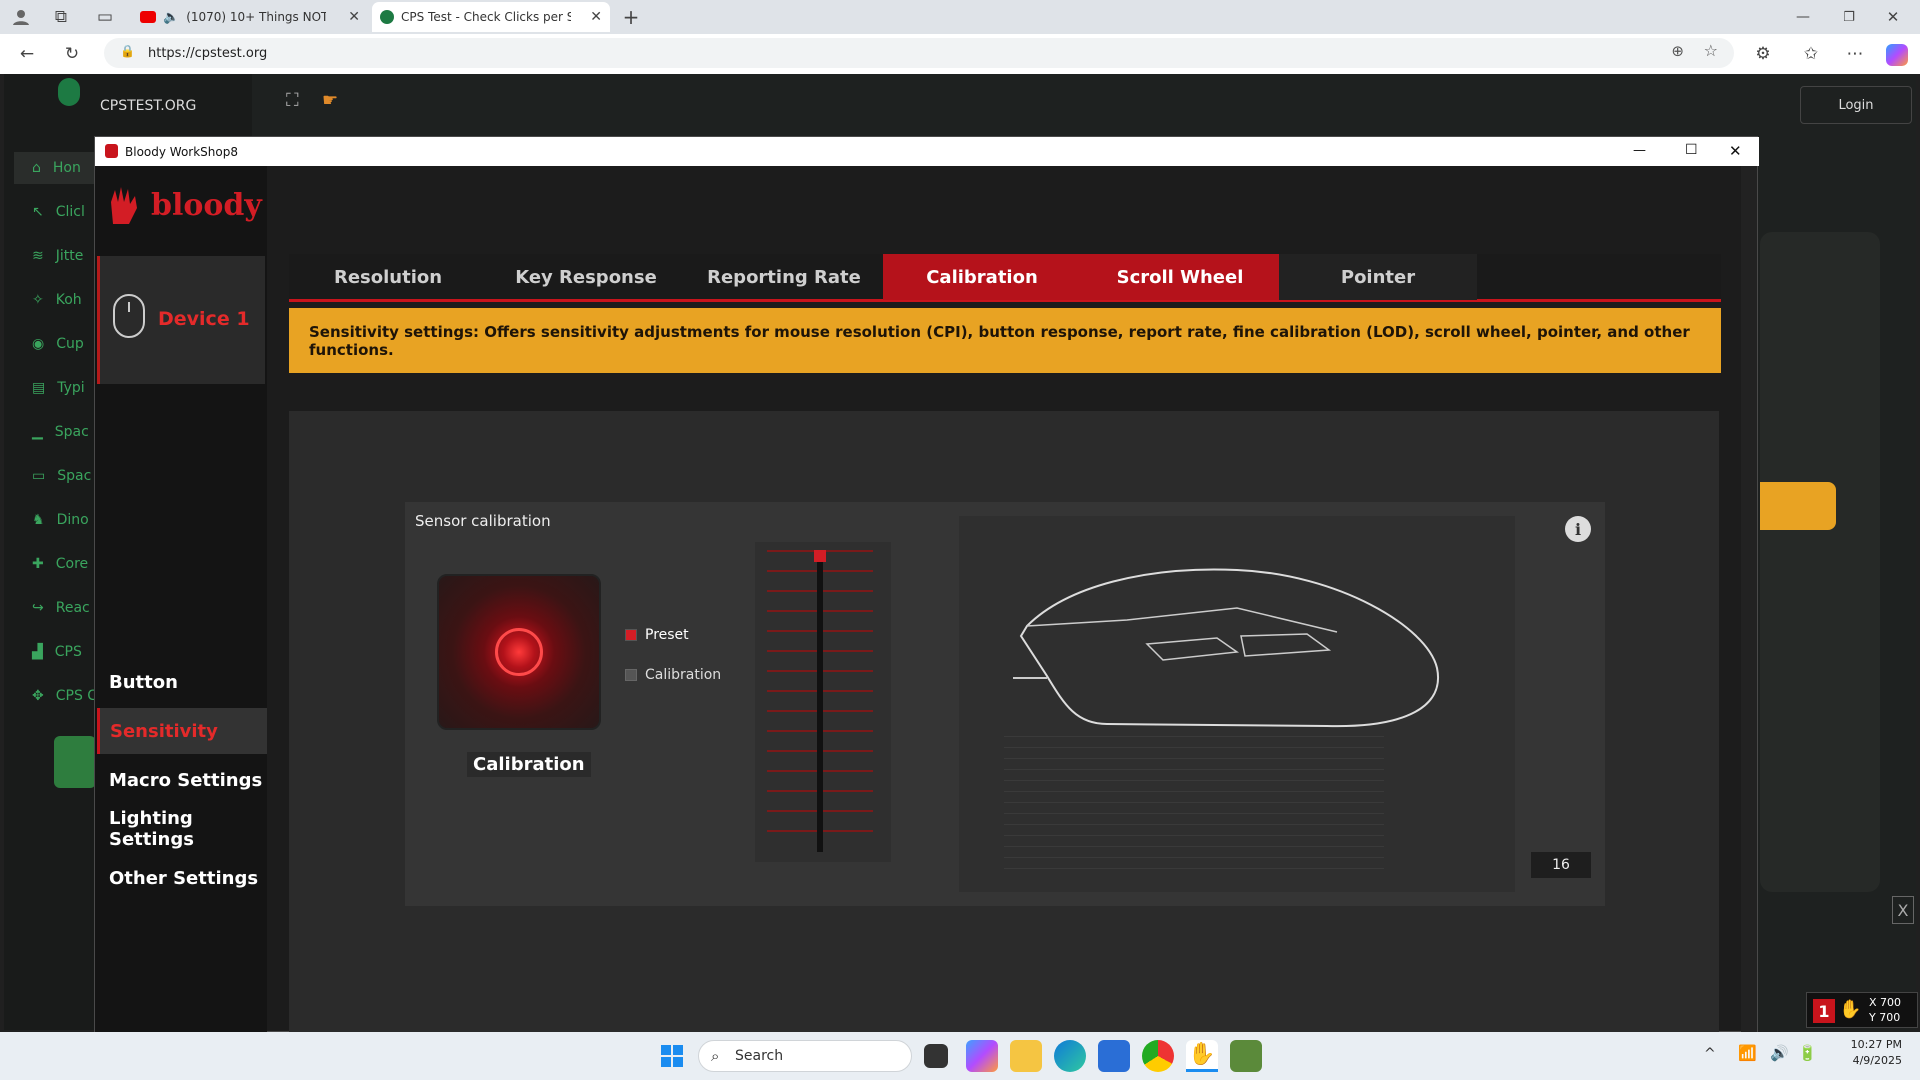 The height and width of the screenshot is (1080, 1920). Describe the element at coordinates (1820, 562) in the screenshot. I see `site-panel` at that location.